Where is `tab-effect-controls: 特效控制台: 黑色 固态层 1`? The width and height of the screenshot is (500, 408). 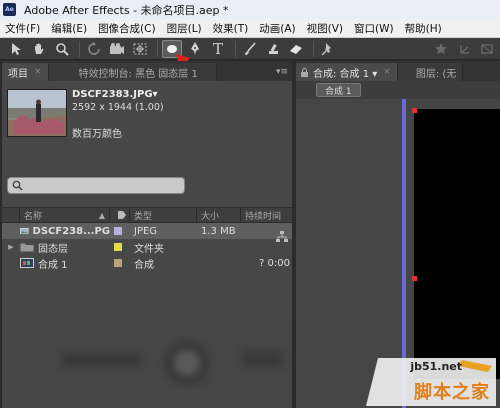 tab-effect-controls: 特效控制台: 黑色 固态层 1 is located at coordinates (132, 72).